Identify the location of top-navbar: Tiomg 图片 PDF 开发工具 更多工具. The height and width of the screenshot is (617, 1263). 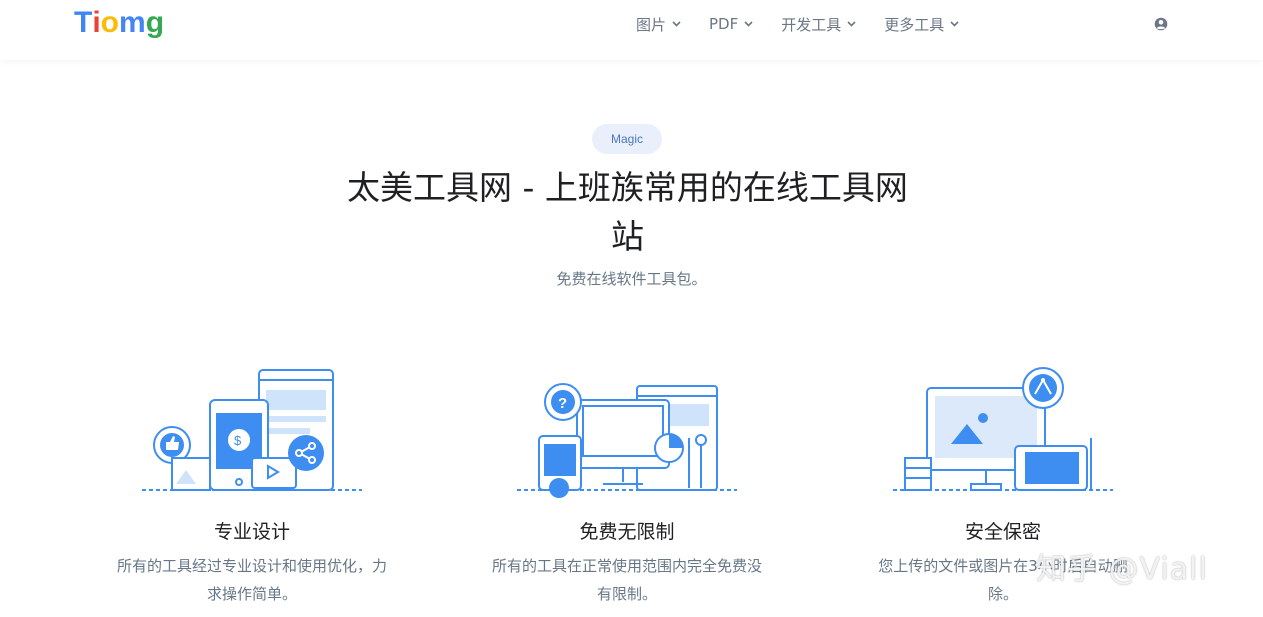
(631, 30).